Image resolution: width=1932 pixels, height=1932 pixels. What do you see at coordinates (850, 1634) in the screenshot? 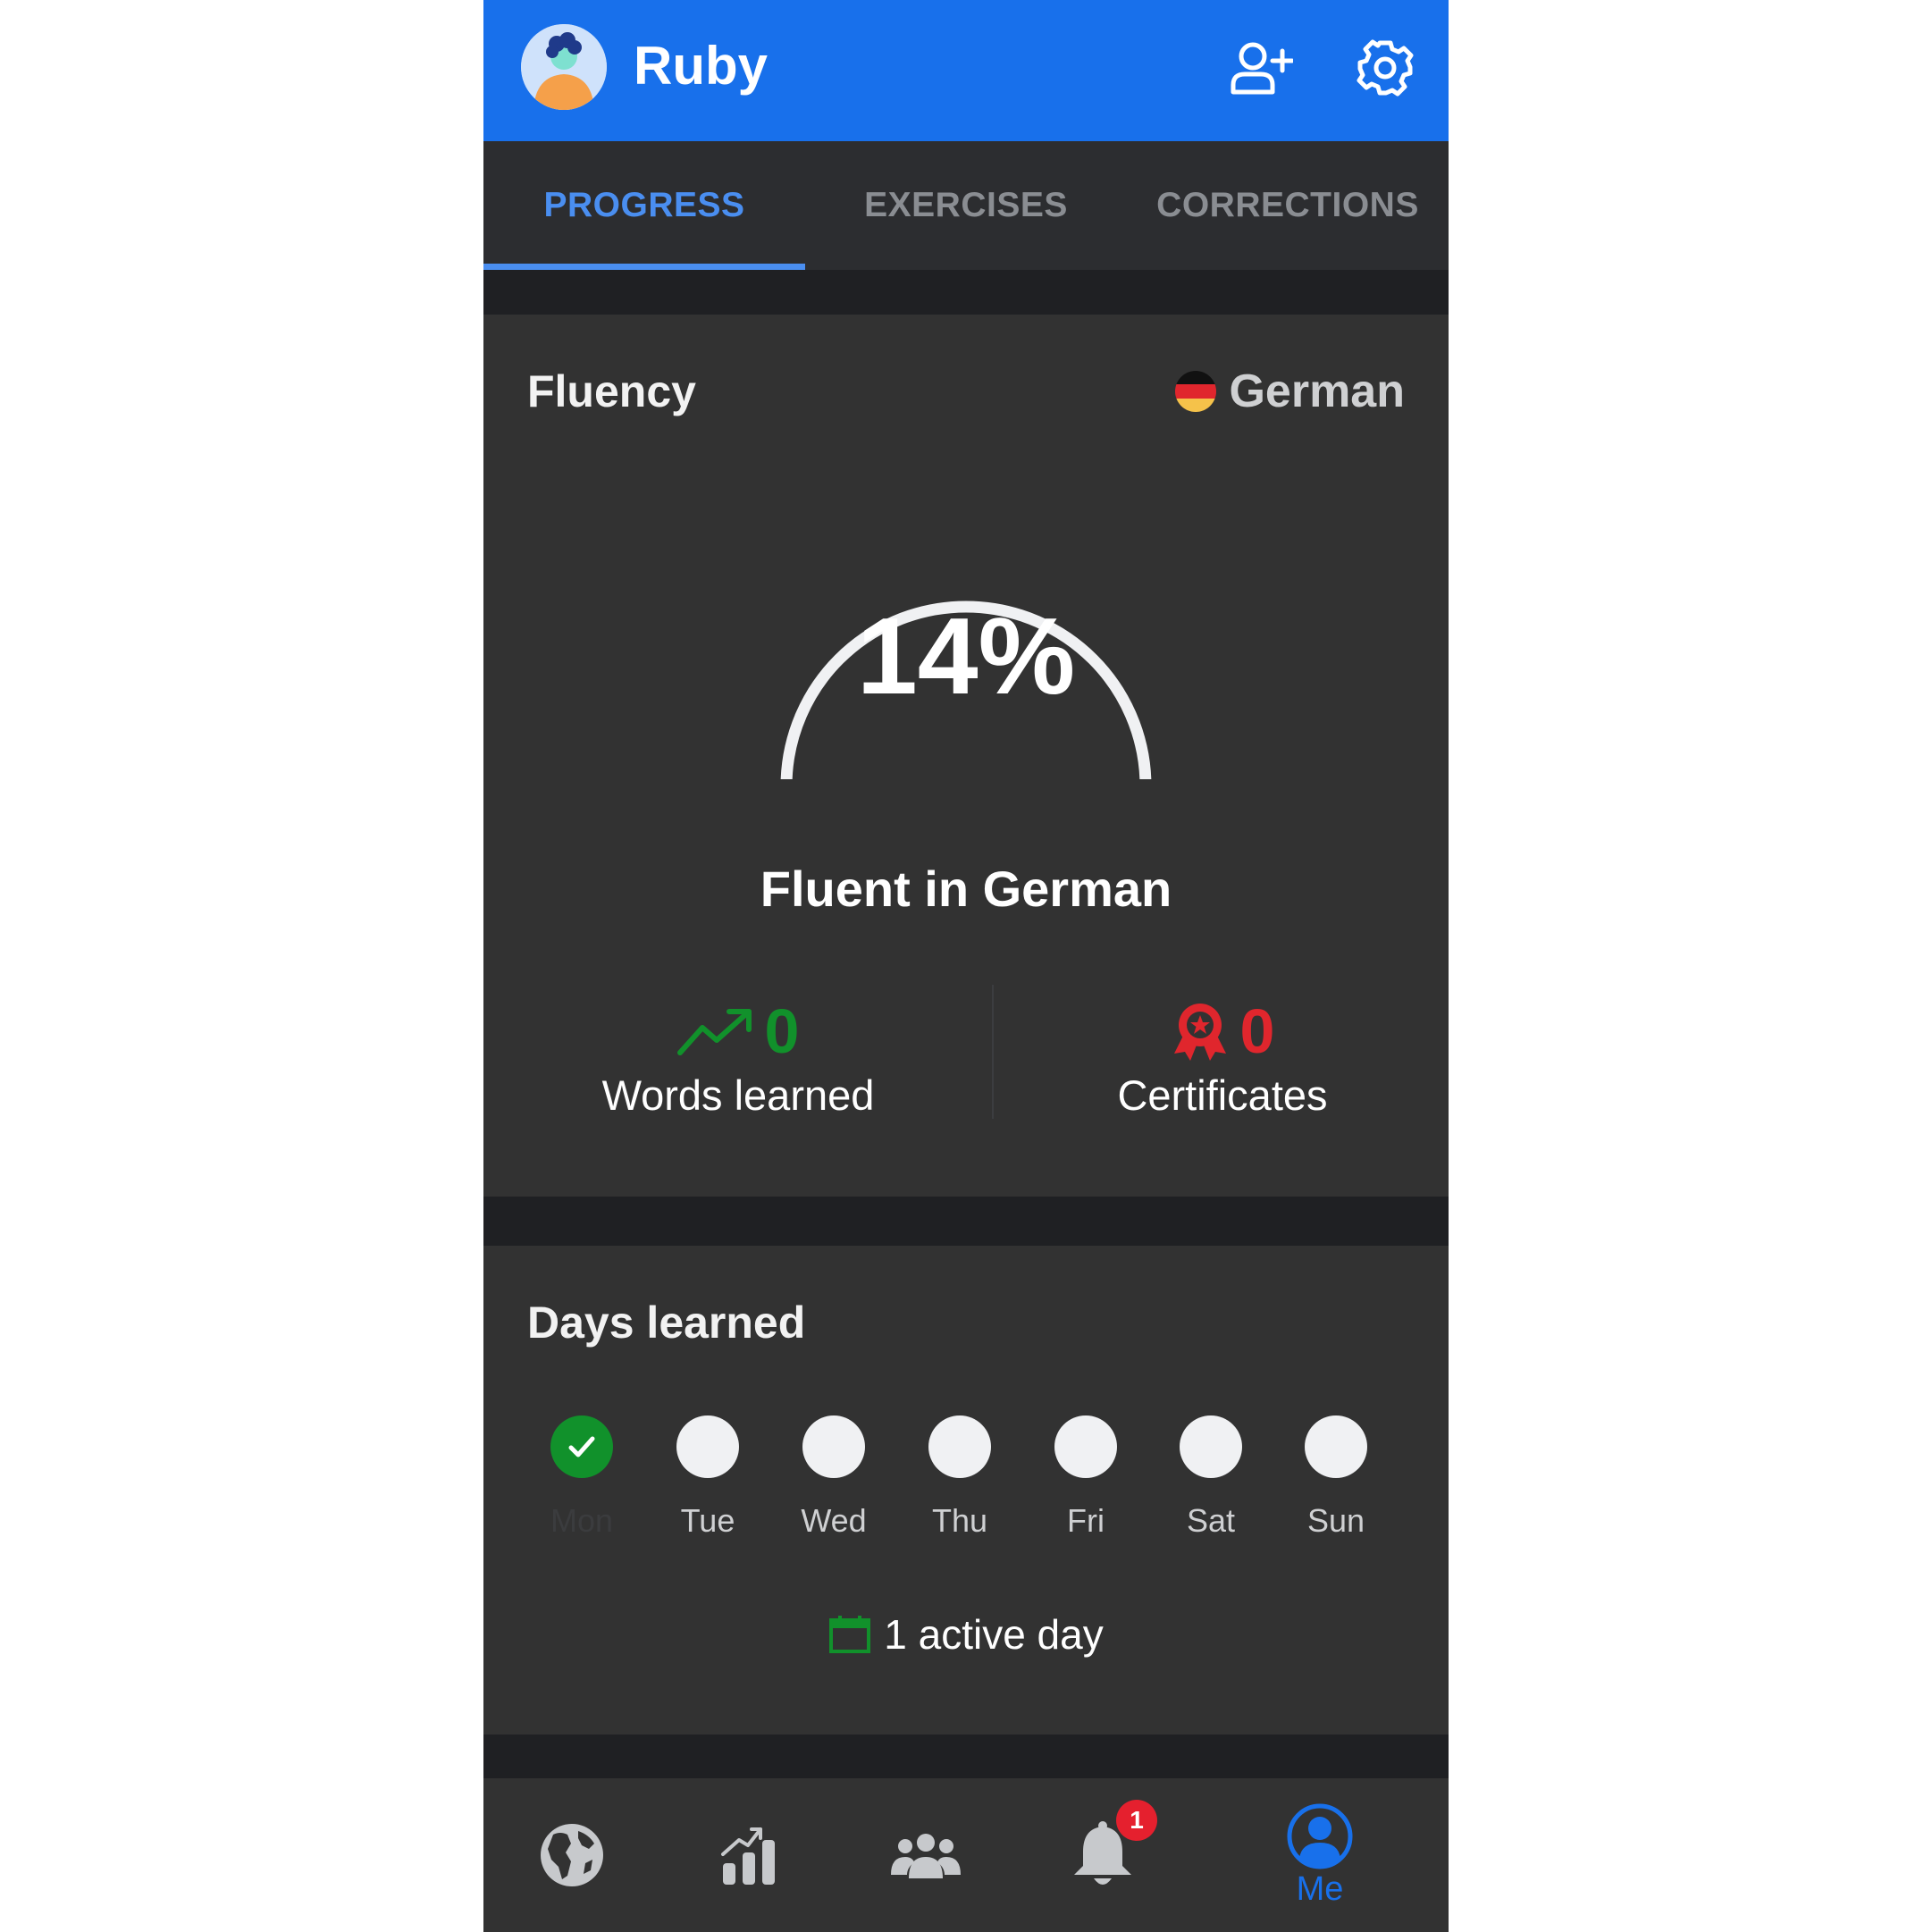
I see `calendar-icon` at bounding box center [850, 1634].